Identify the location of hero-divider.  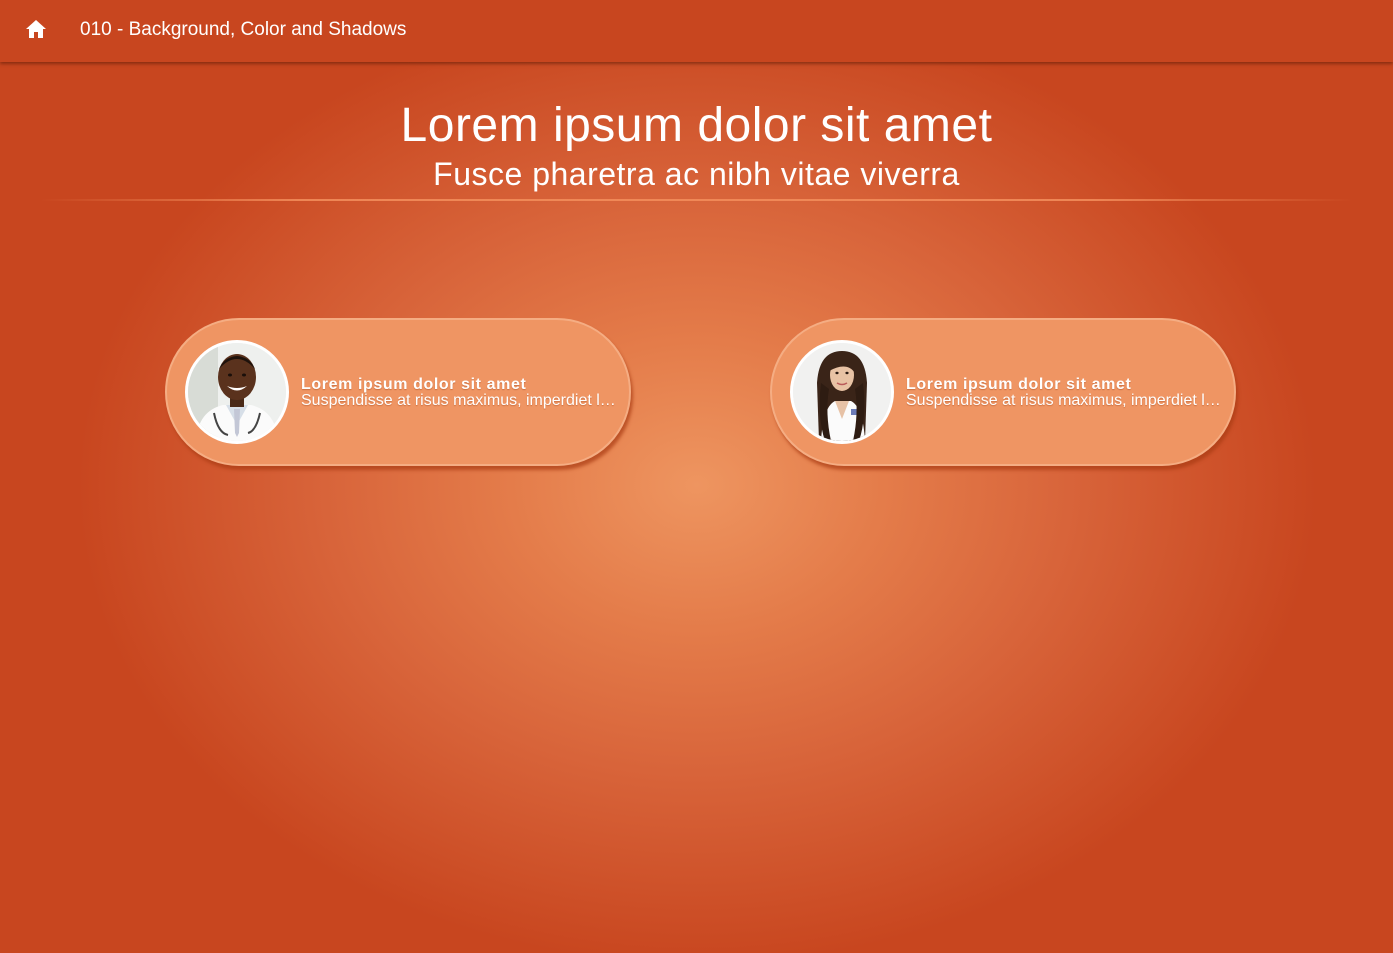
(696, 200).